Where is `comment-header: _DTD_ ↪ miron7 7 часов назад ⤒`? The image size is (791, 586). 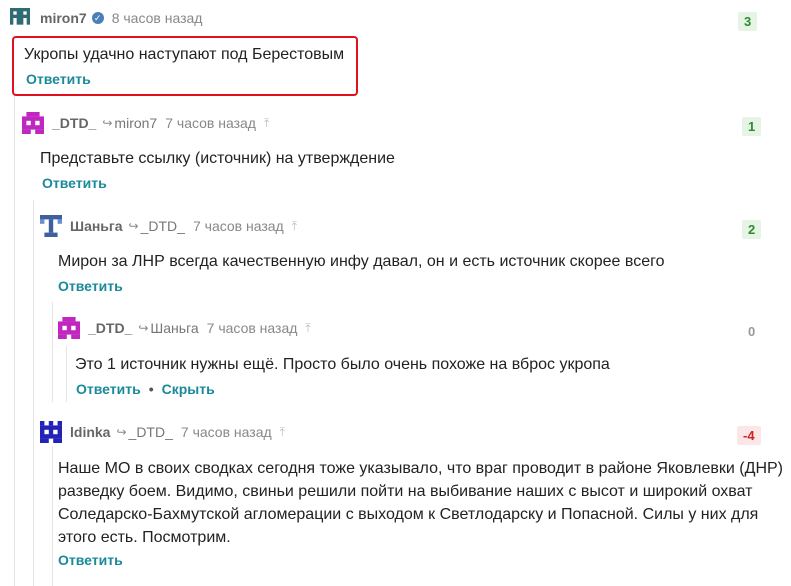 comment-header: _DTD_ ↪ miron7 7 часов назад ⤒ is located at coordinates (145, 123).